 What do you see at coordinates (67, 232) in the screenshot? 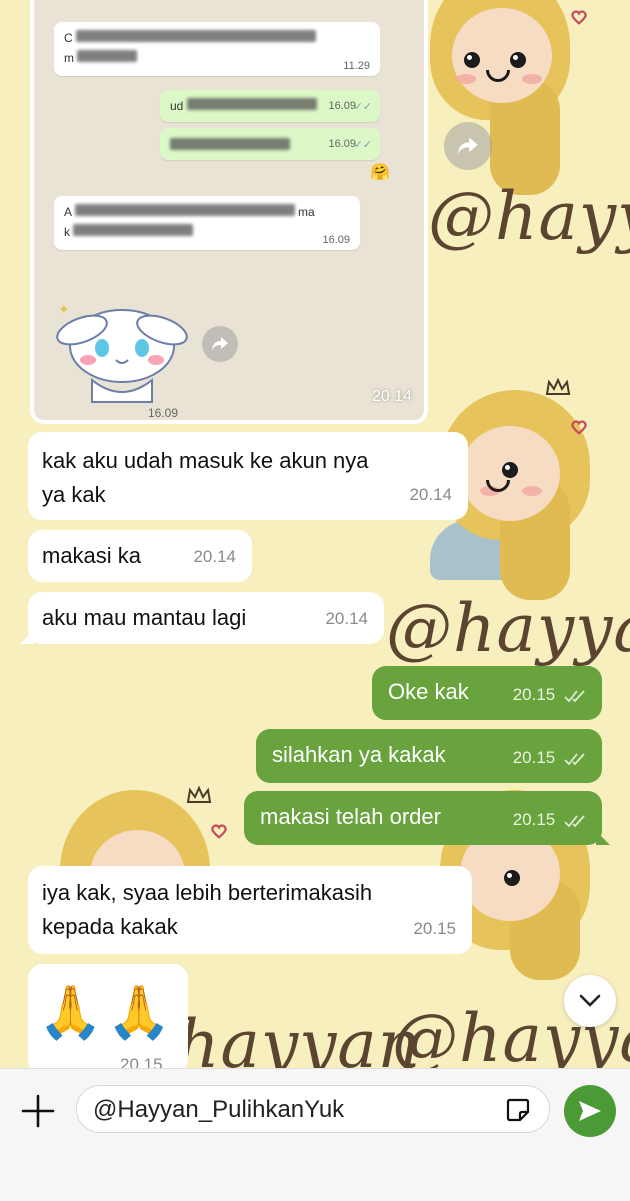
I see `screenshot-text-fragment: k` at bounding box center [67, 232].